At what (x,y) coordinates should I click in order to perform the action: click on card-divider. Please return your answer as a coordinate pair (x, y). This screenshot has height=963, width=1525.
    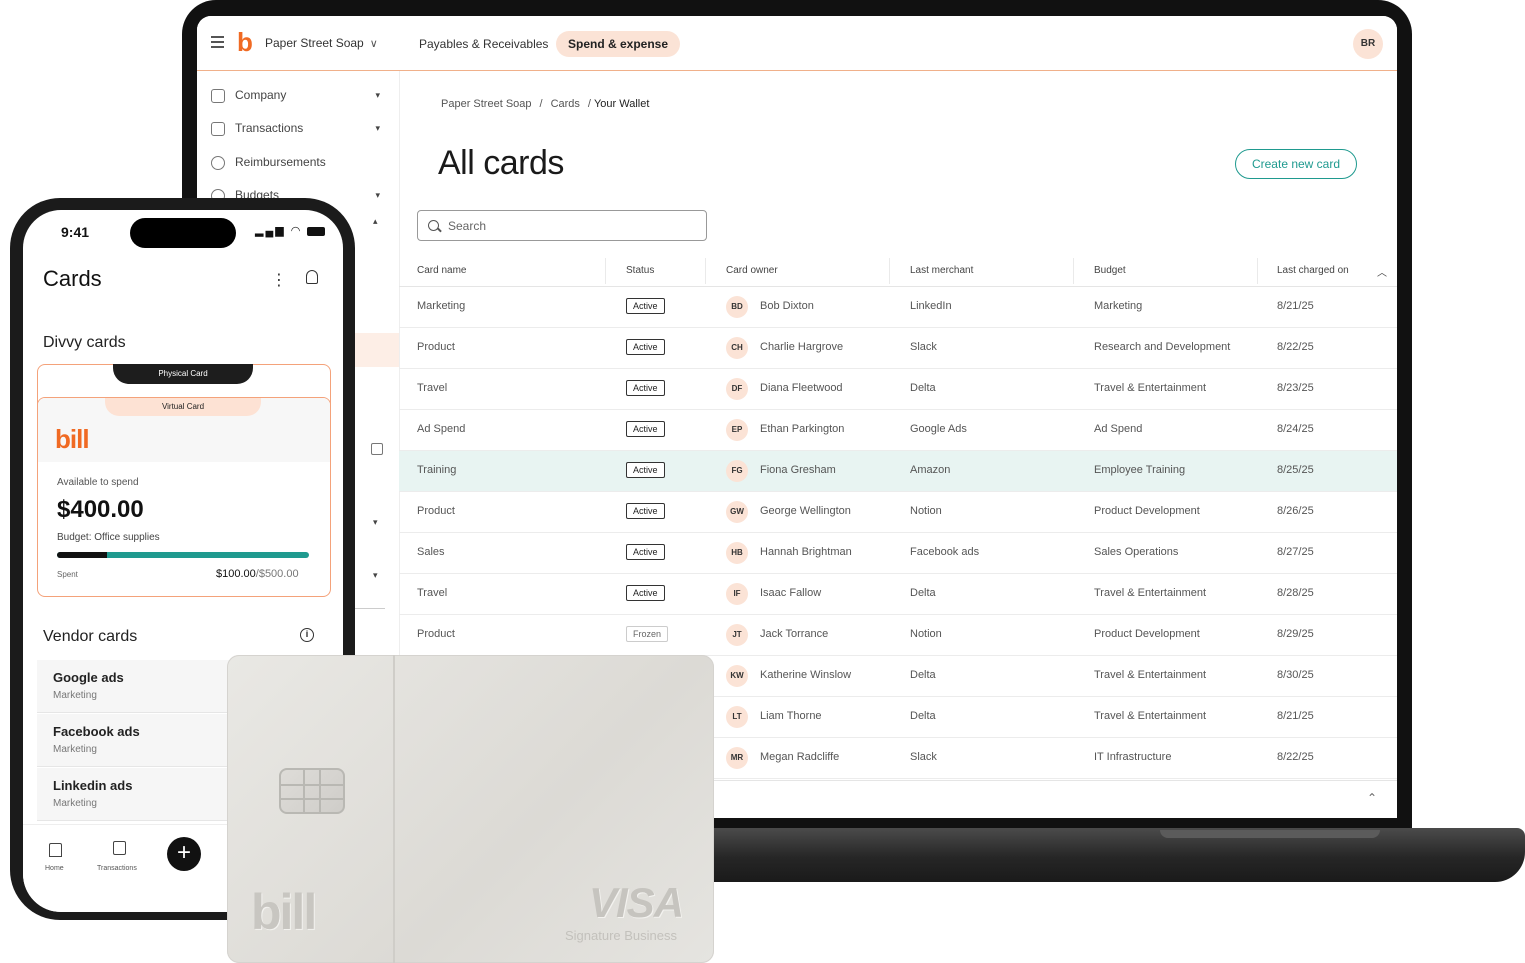
    Looking at the image, I should click on (394, 809).